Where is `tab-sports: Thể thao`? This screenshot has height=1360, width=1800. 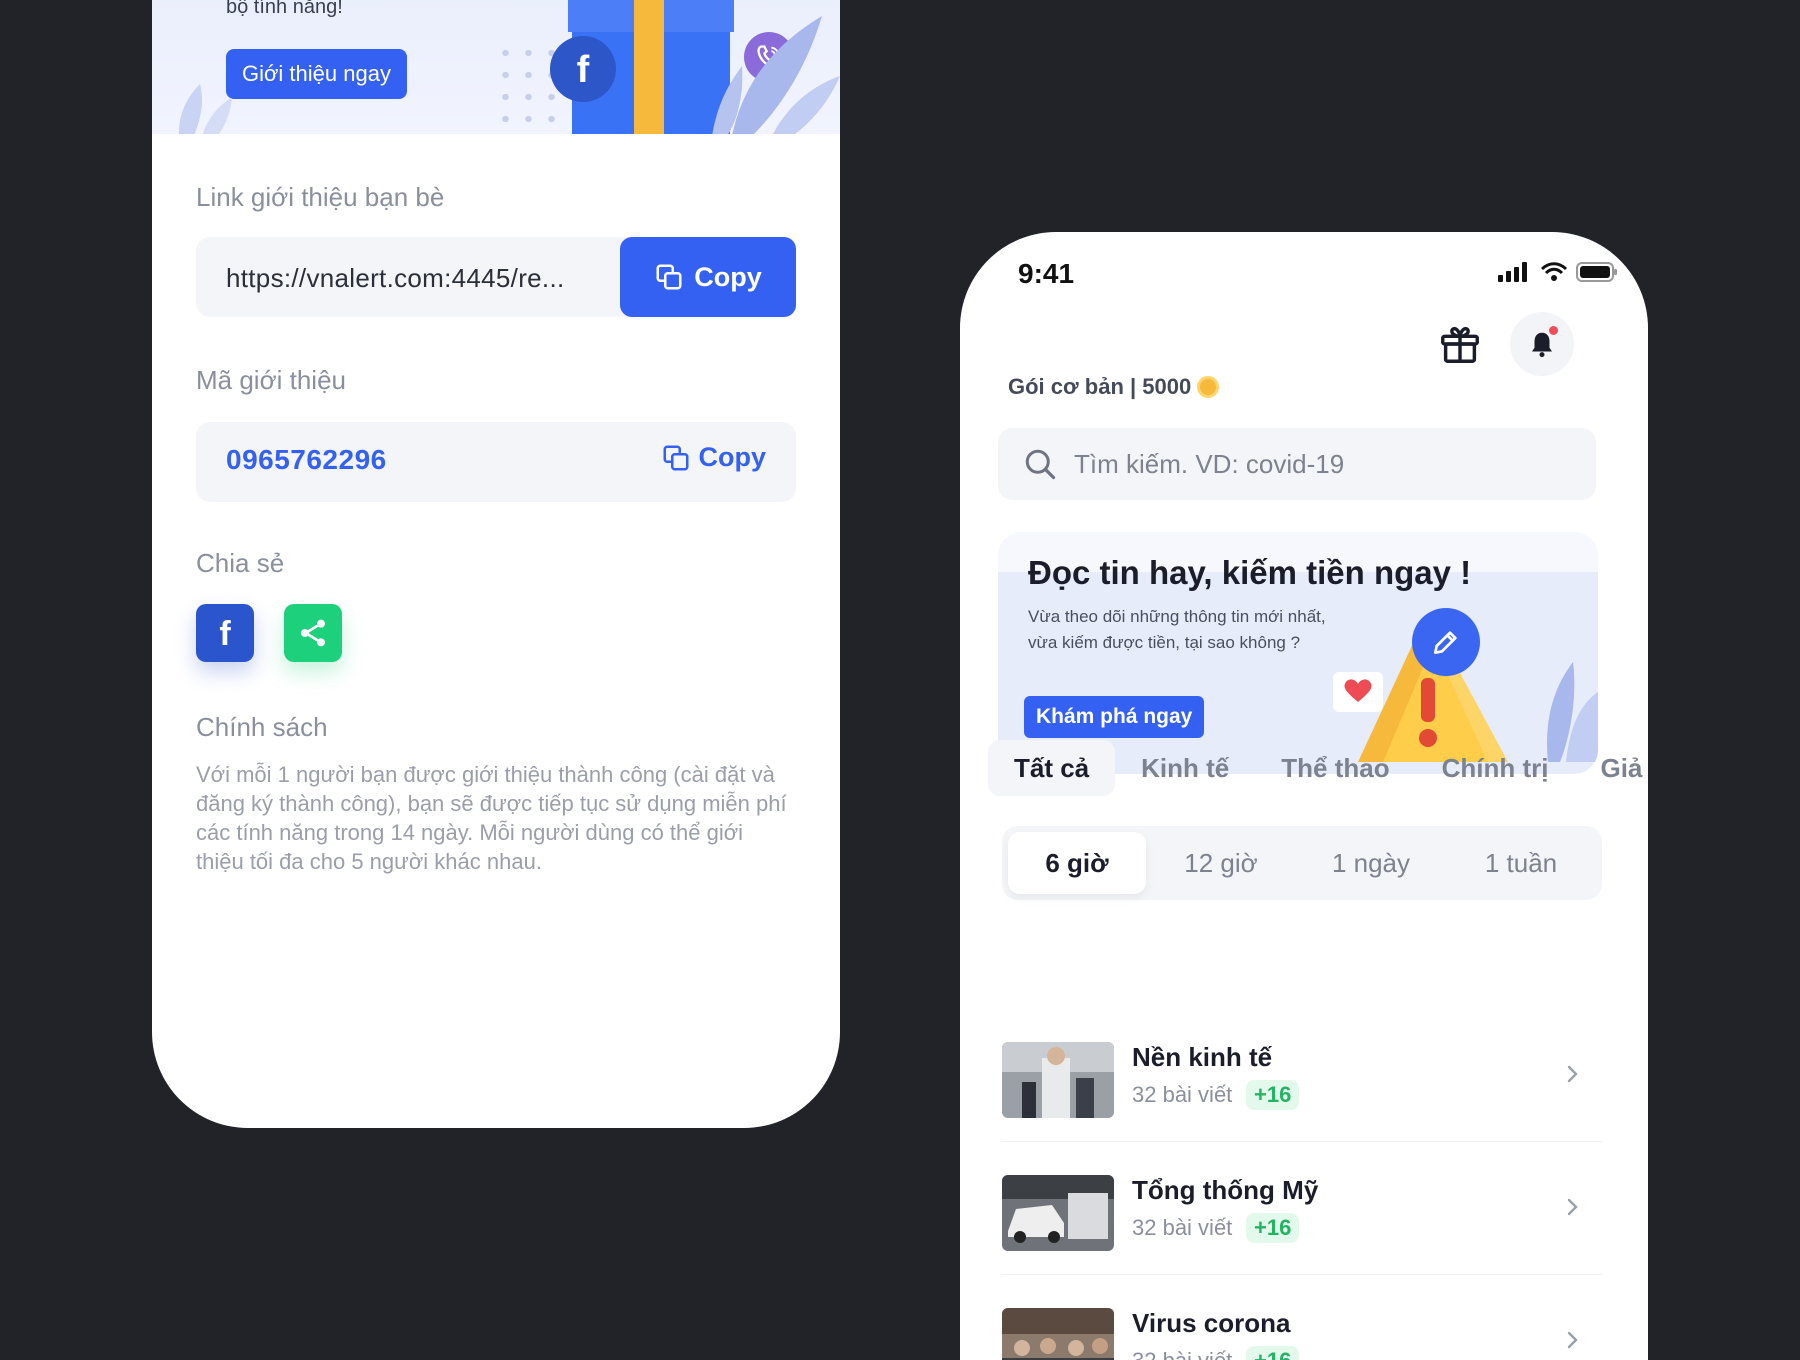
tab-sports: Thể thao is located at coordinates (1335, 768).